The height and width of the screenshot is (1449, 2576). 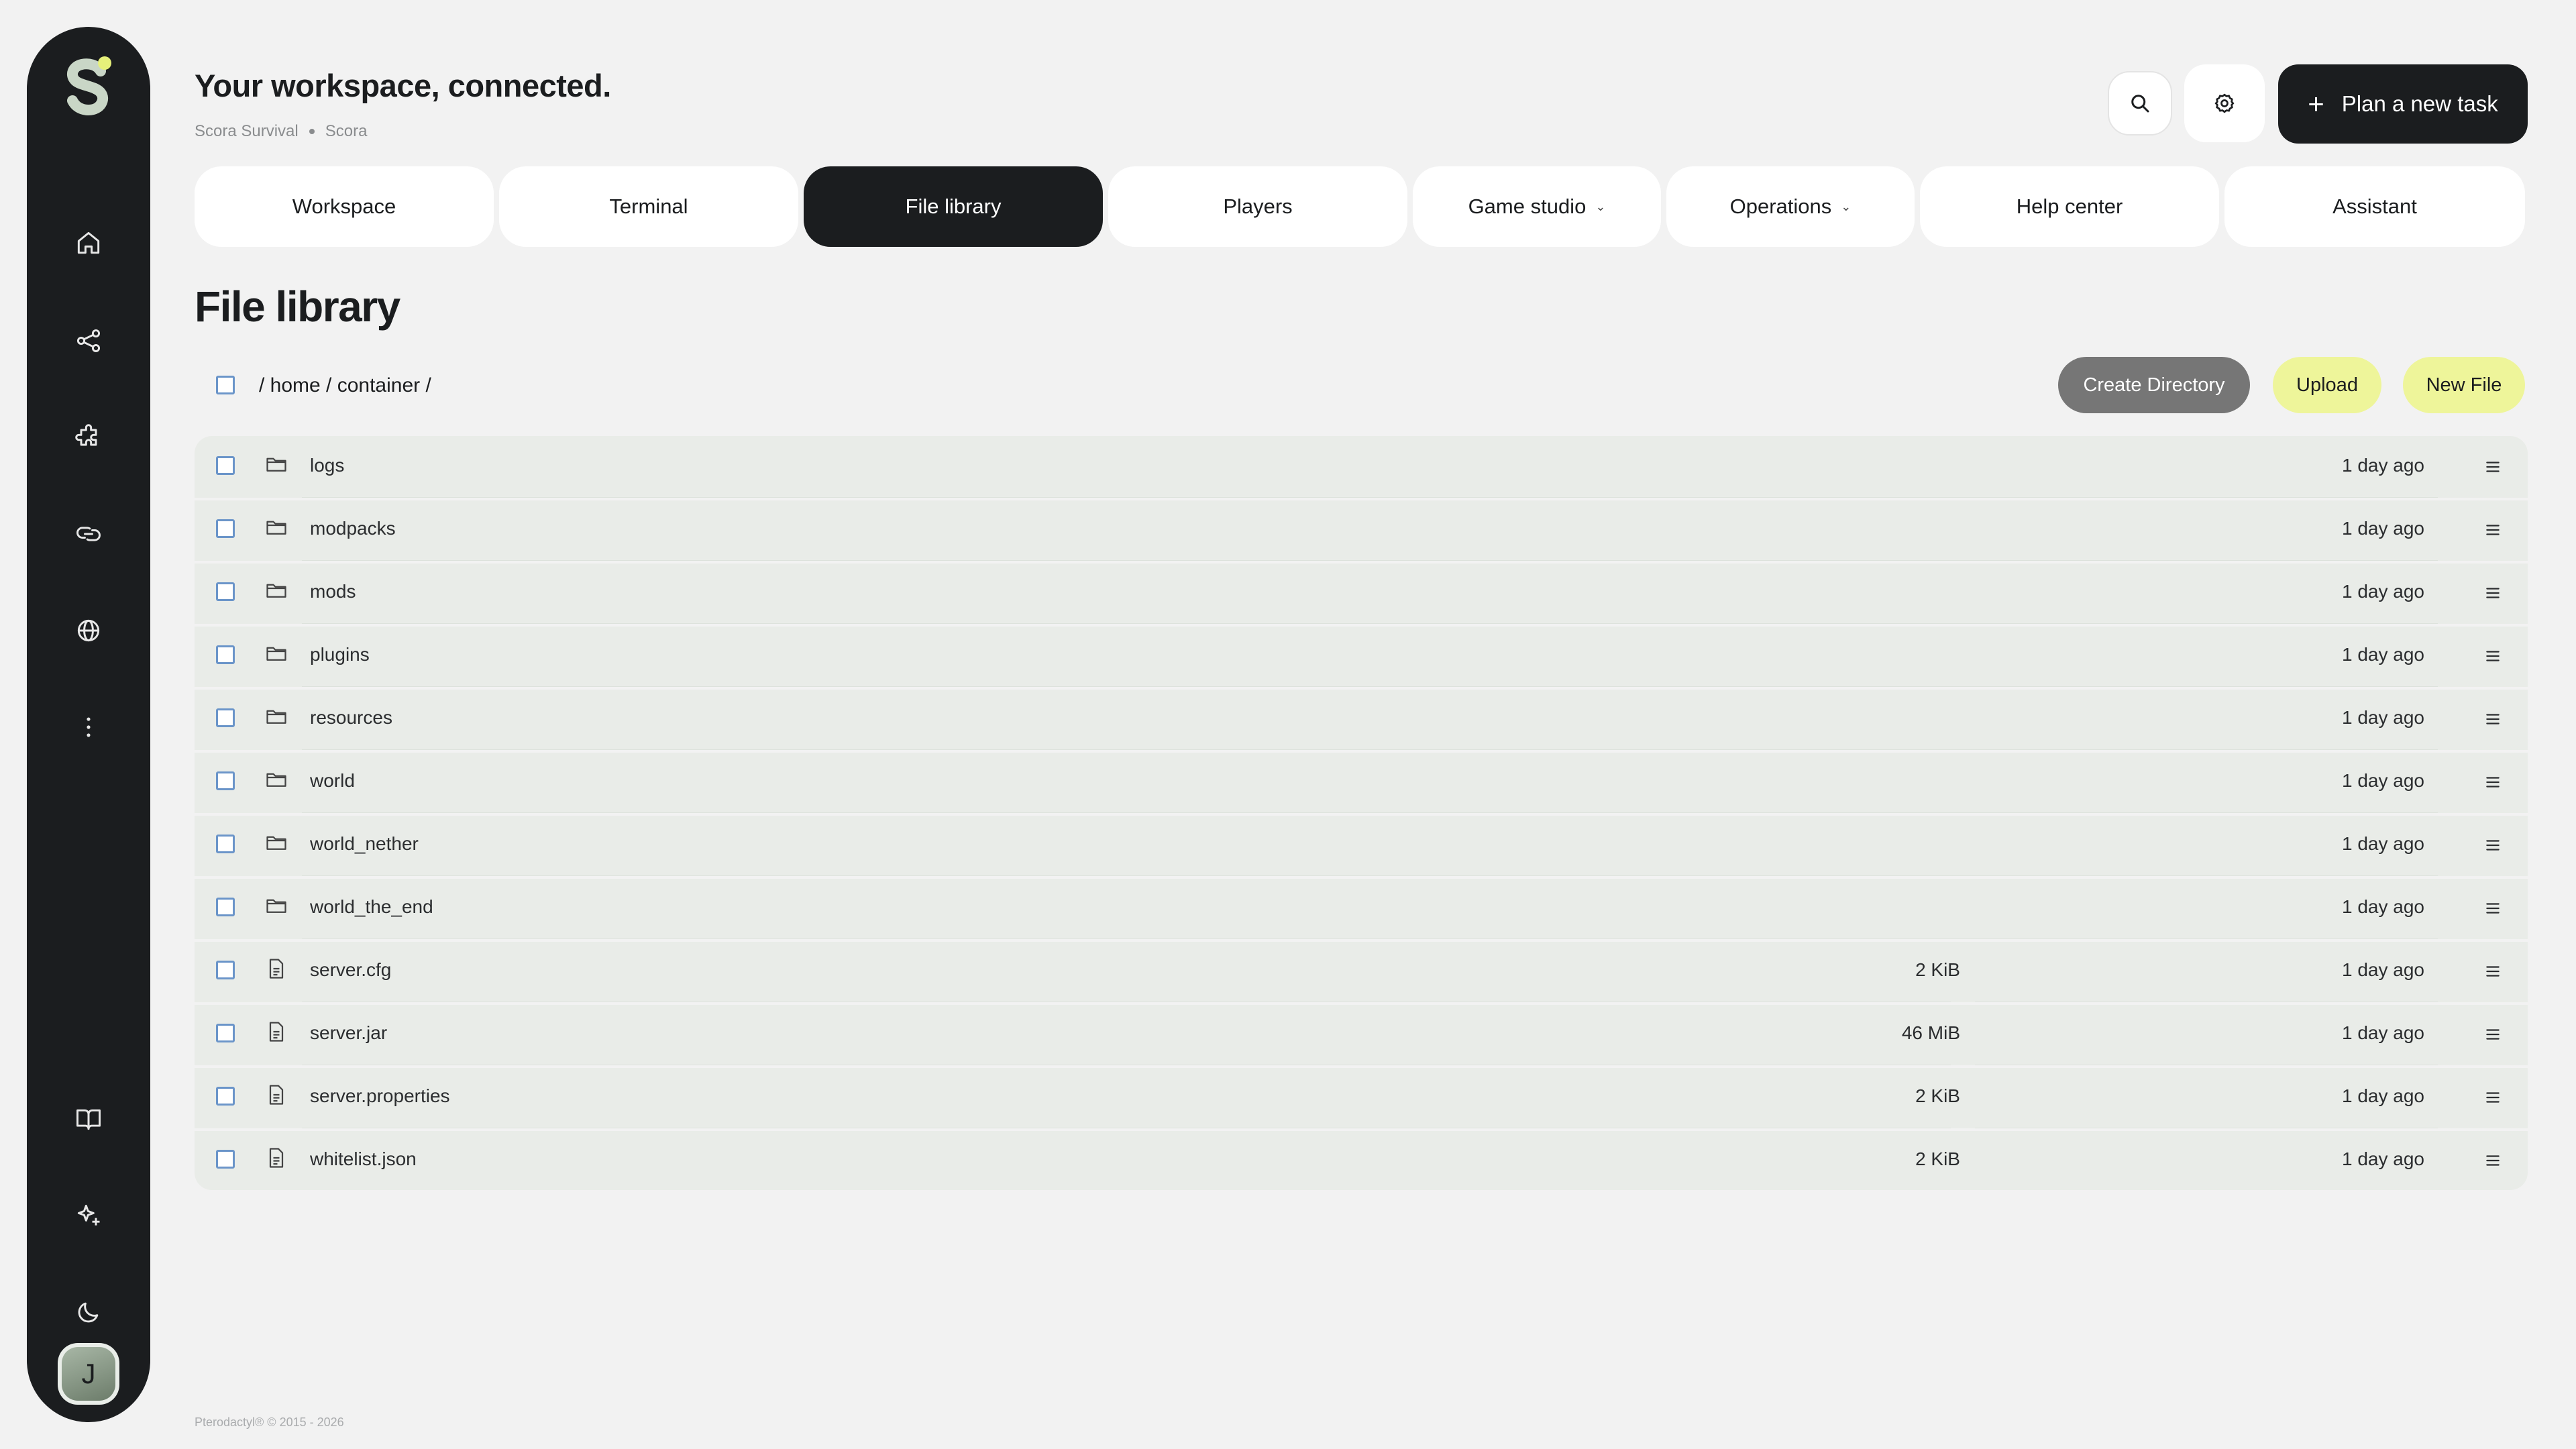 I want to click on file-name: plugins, so click(x=340, y=654).